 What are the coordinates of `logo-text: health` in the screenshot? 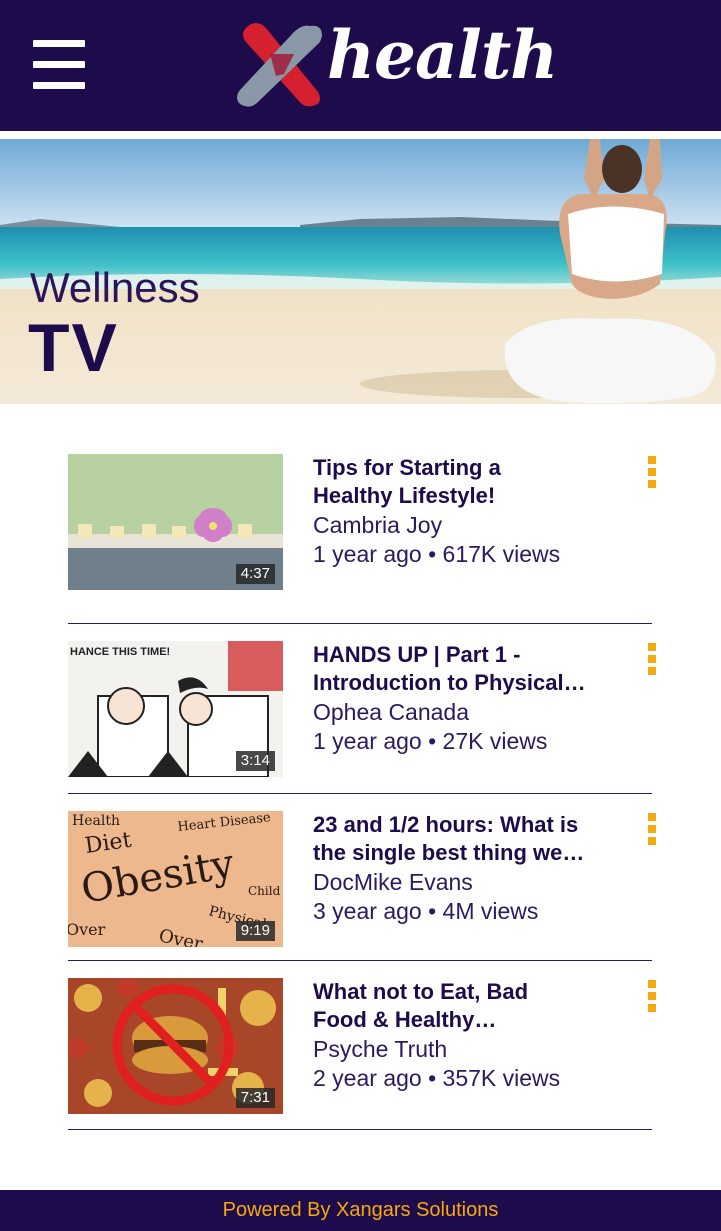 It's located at (442, 55).